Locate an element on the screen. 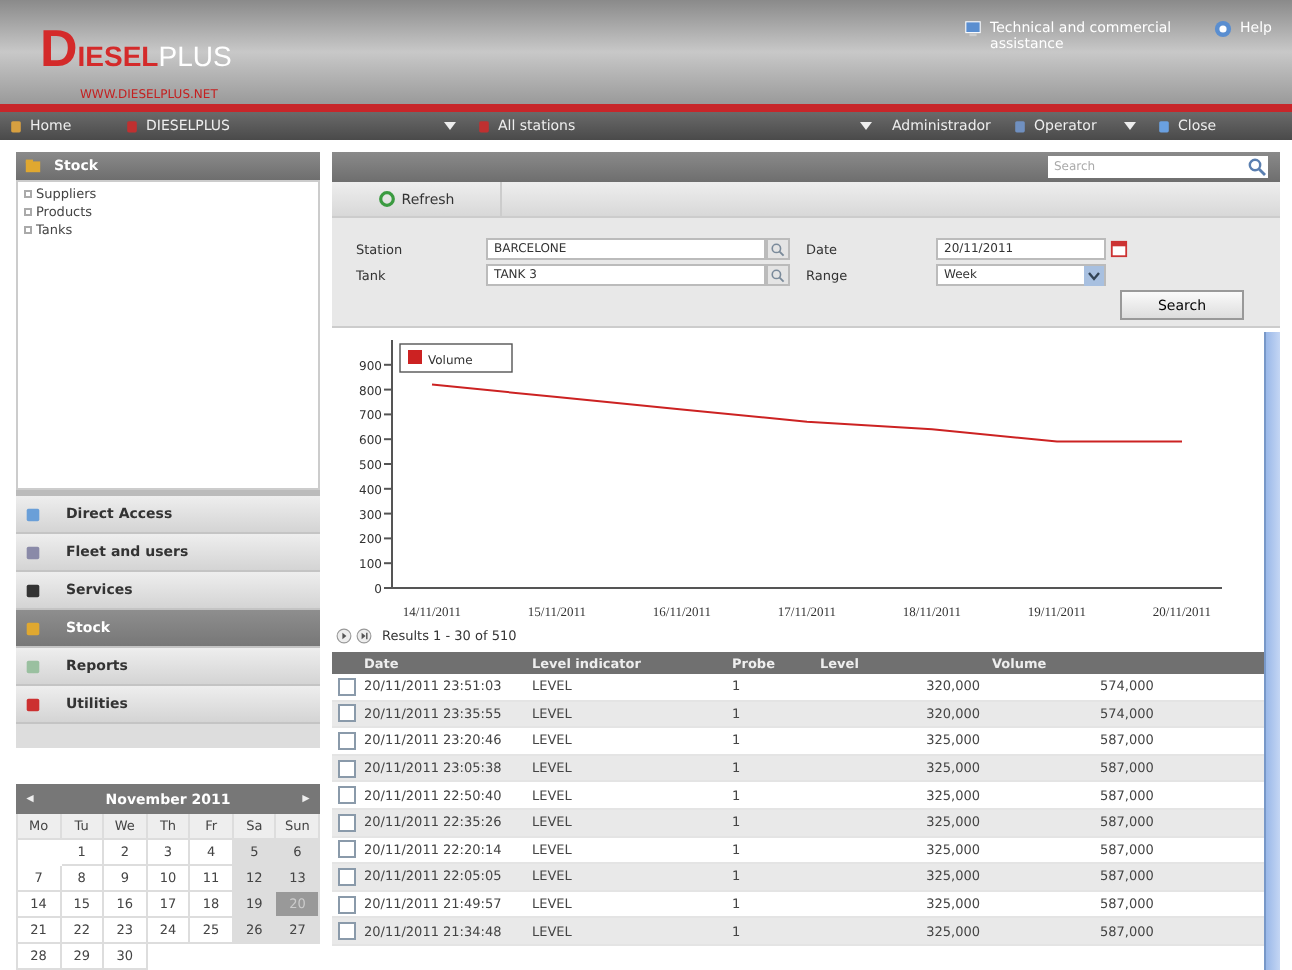 This screenshot has width=1292, height=970. help-icon is located at coordinates (1223, 29).